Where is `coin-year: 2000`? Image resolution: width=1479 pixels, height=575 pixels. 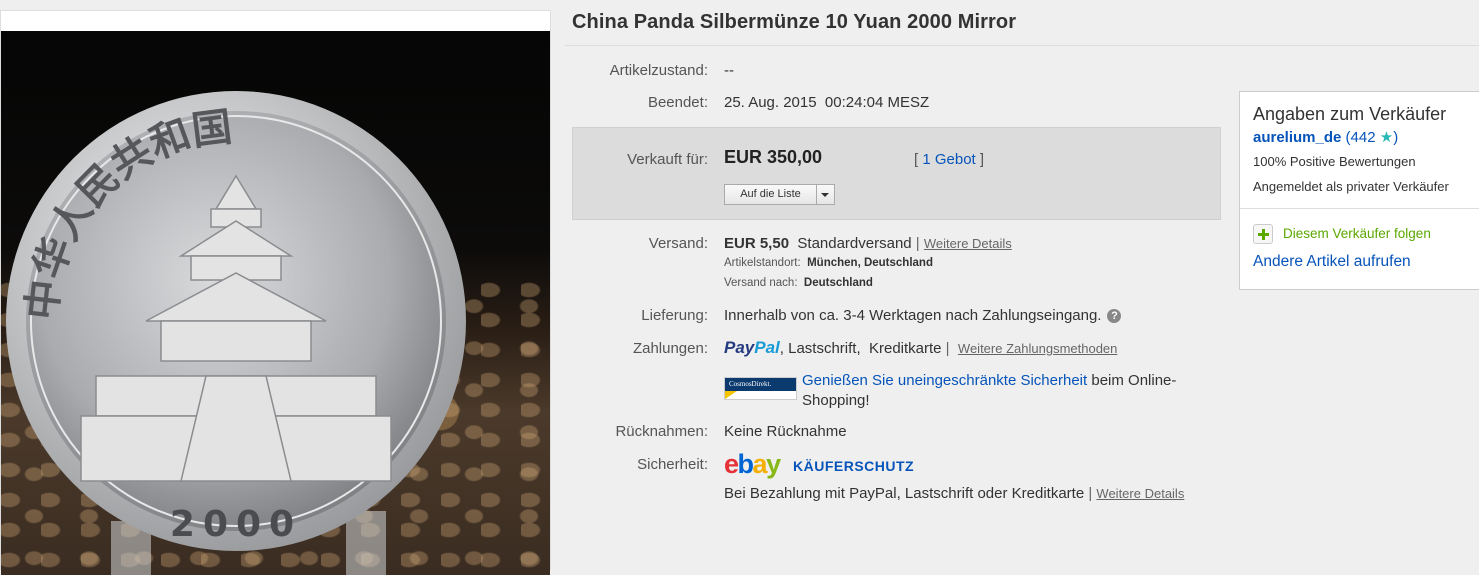
coin-year: 2000 is located at coordinates (236, 524).